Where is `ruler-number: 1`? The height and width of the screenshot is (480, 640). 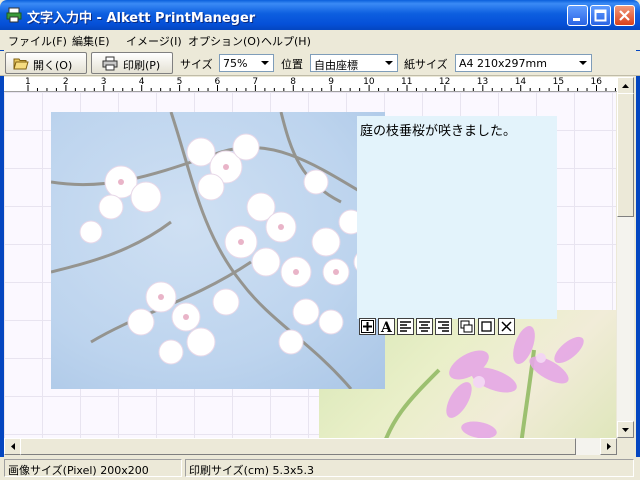 ruler-number: 1 is located at coordinates (28, 82).